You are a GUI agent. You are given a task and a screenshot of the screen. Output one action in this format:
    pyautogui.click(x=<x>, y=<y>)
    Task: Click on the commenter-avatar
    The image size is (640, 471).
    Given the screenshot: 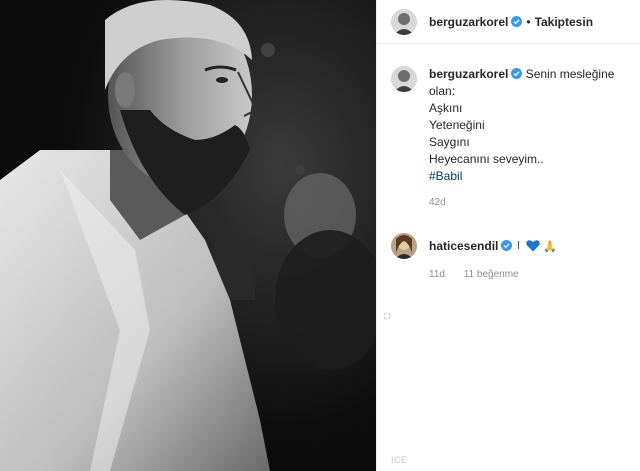 What is the action you would take?
    pyautogui.click(x=404, y=246)
    